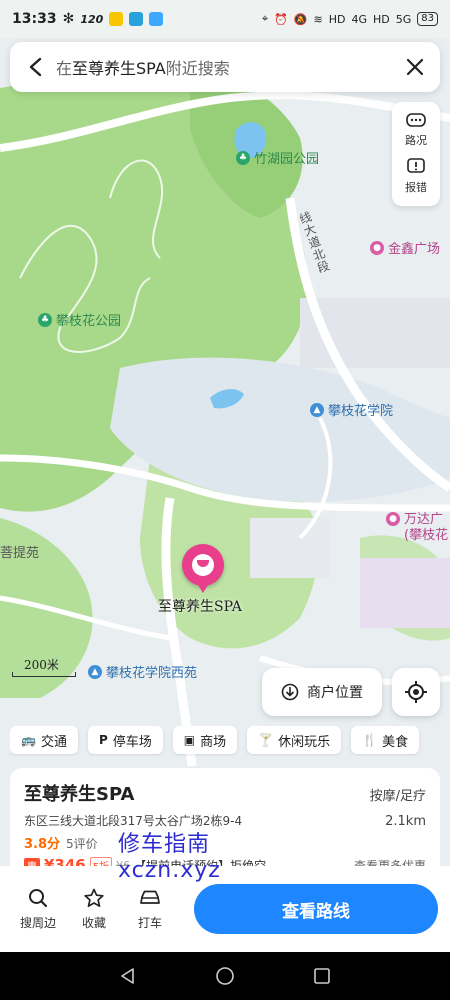 The height and width of the screenshot is (1000, 450). I want to click on network-hd-2: HD, so click(381, 19).